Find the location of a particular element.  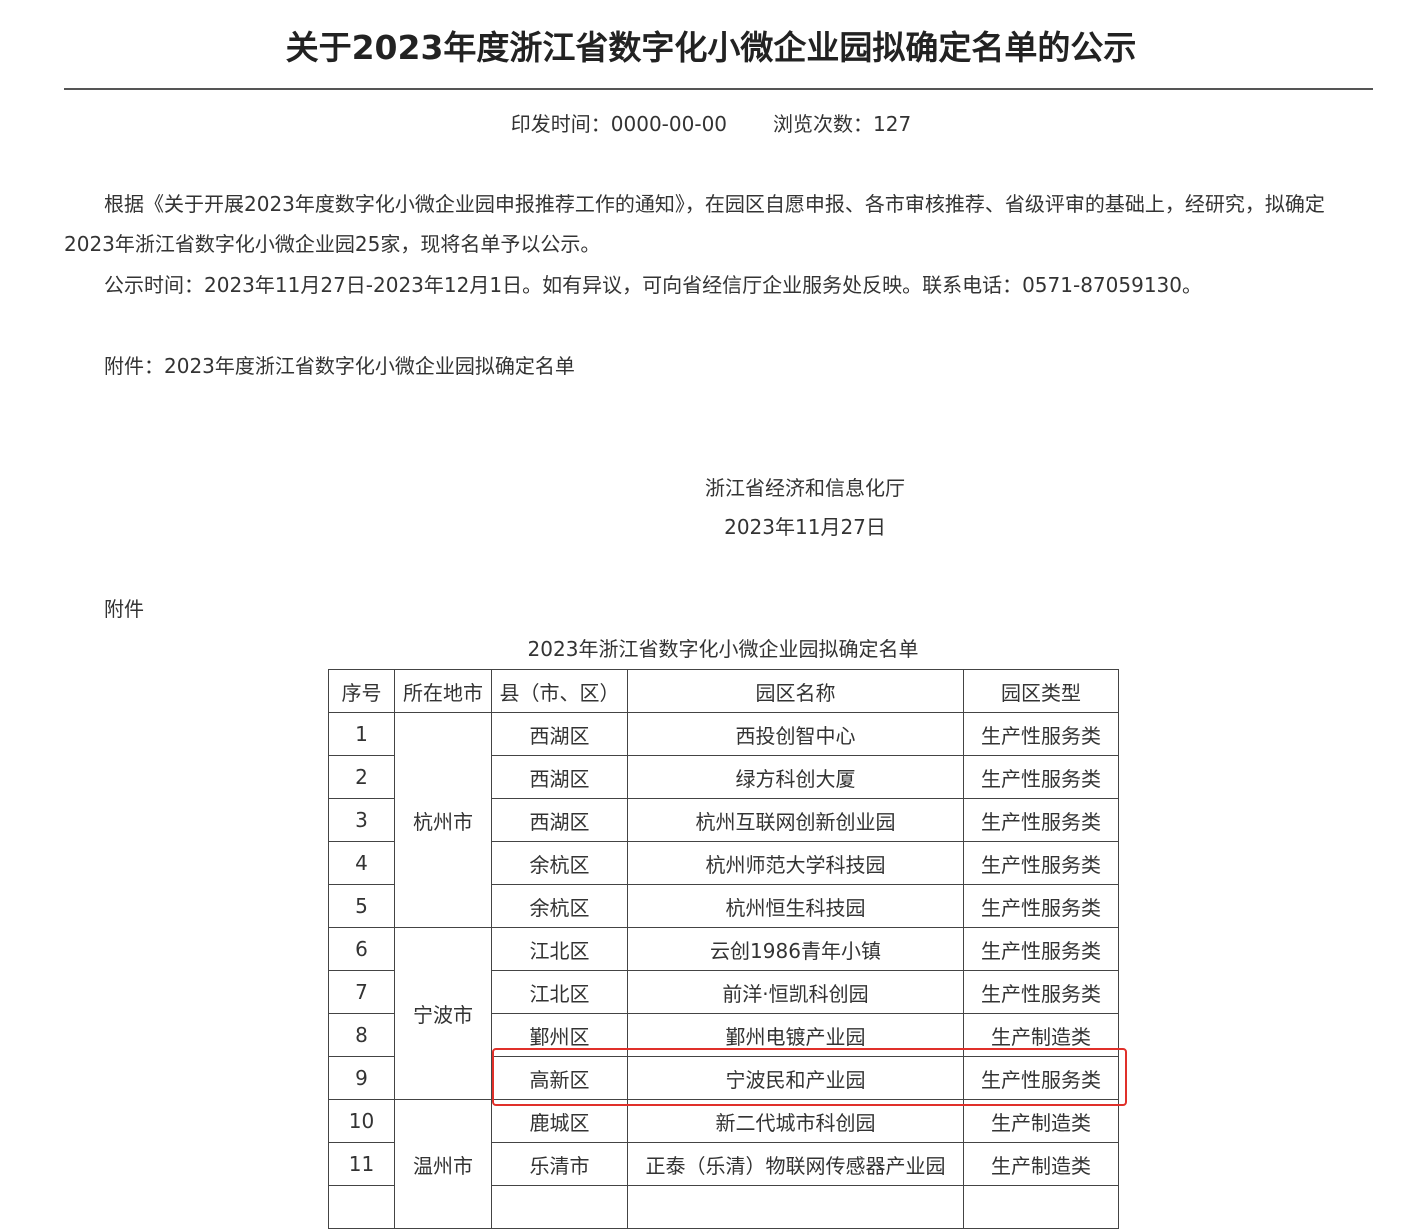

cell-park: 前洋·恒凯科创园 is located at coordinates (795, 992).